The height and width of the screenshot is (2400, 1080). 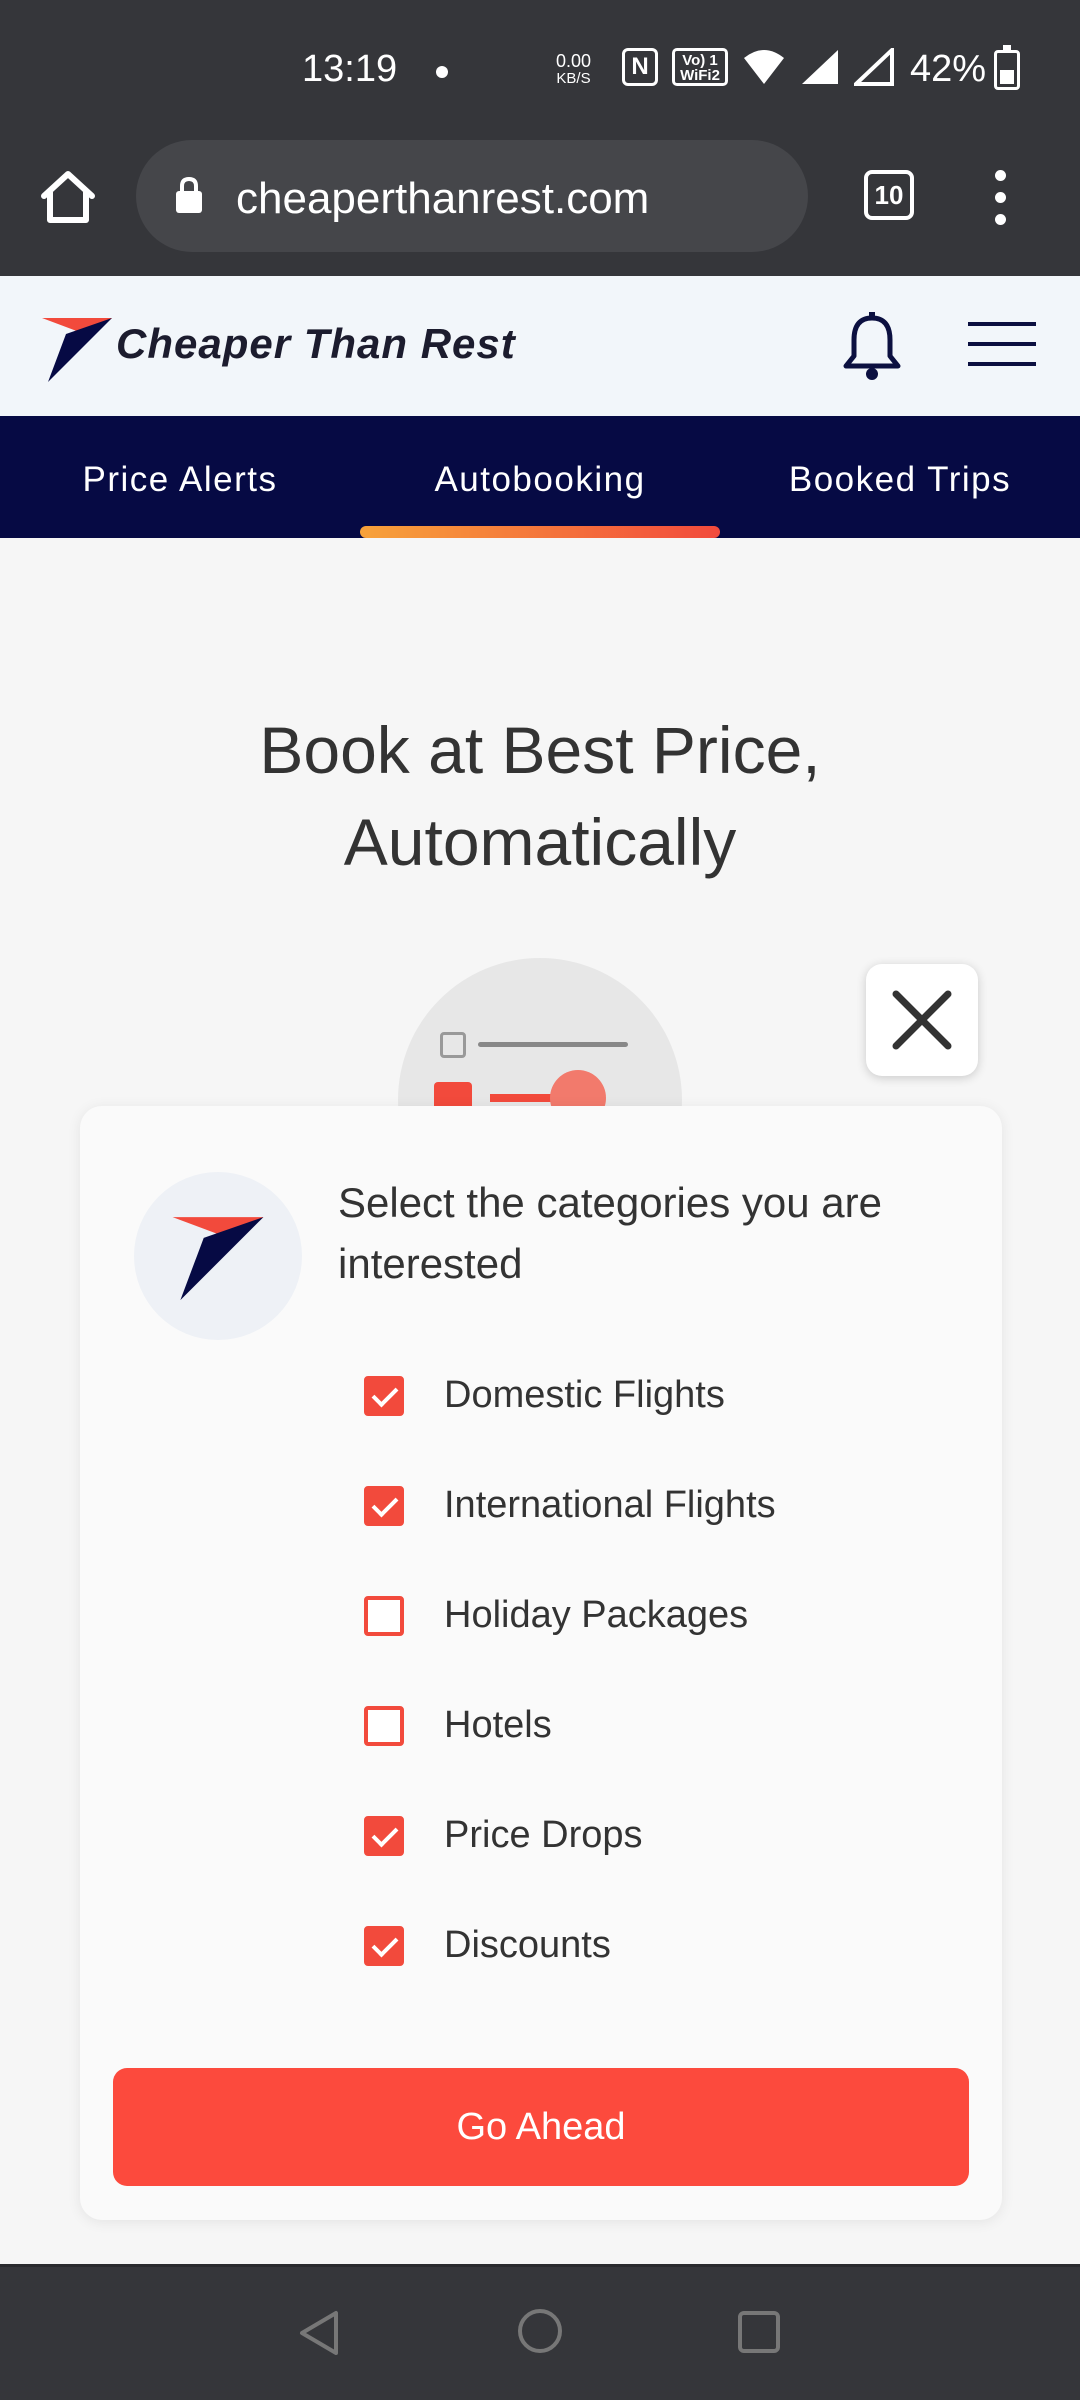 What do you see at coordinates (543, 1835) in the screenshot?
I see `category-label: Price Drops` at bounding box center [543, 1835].